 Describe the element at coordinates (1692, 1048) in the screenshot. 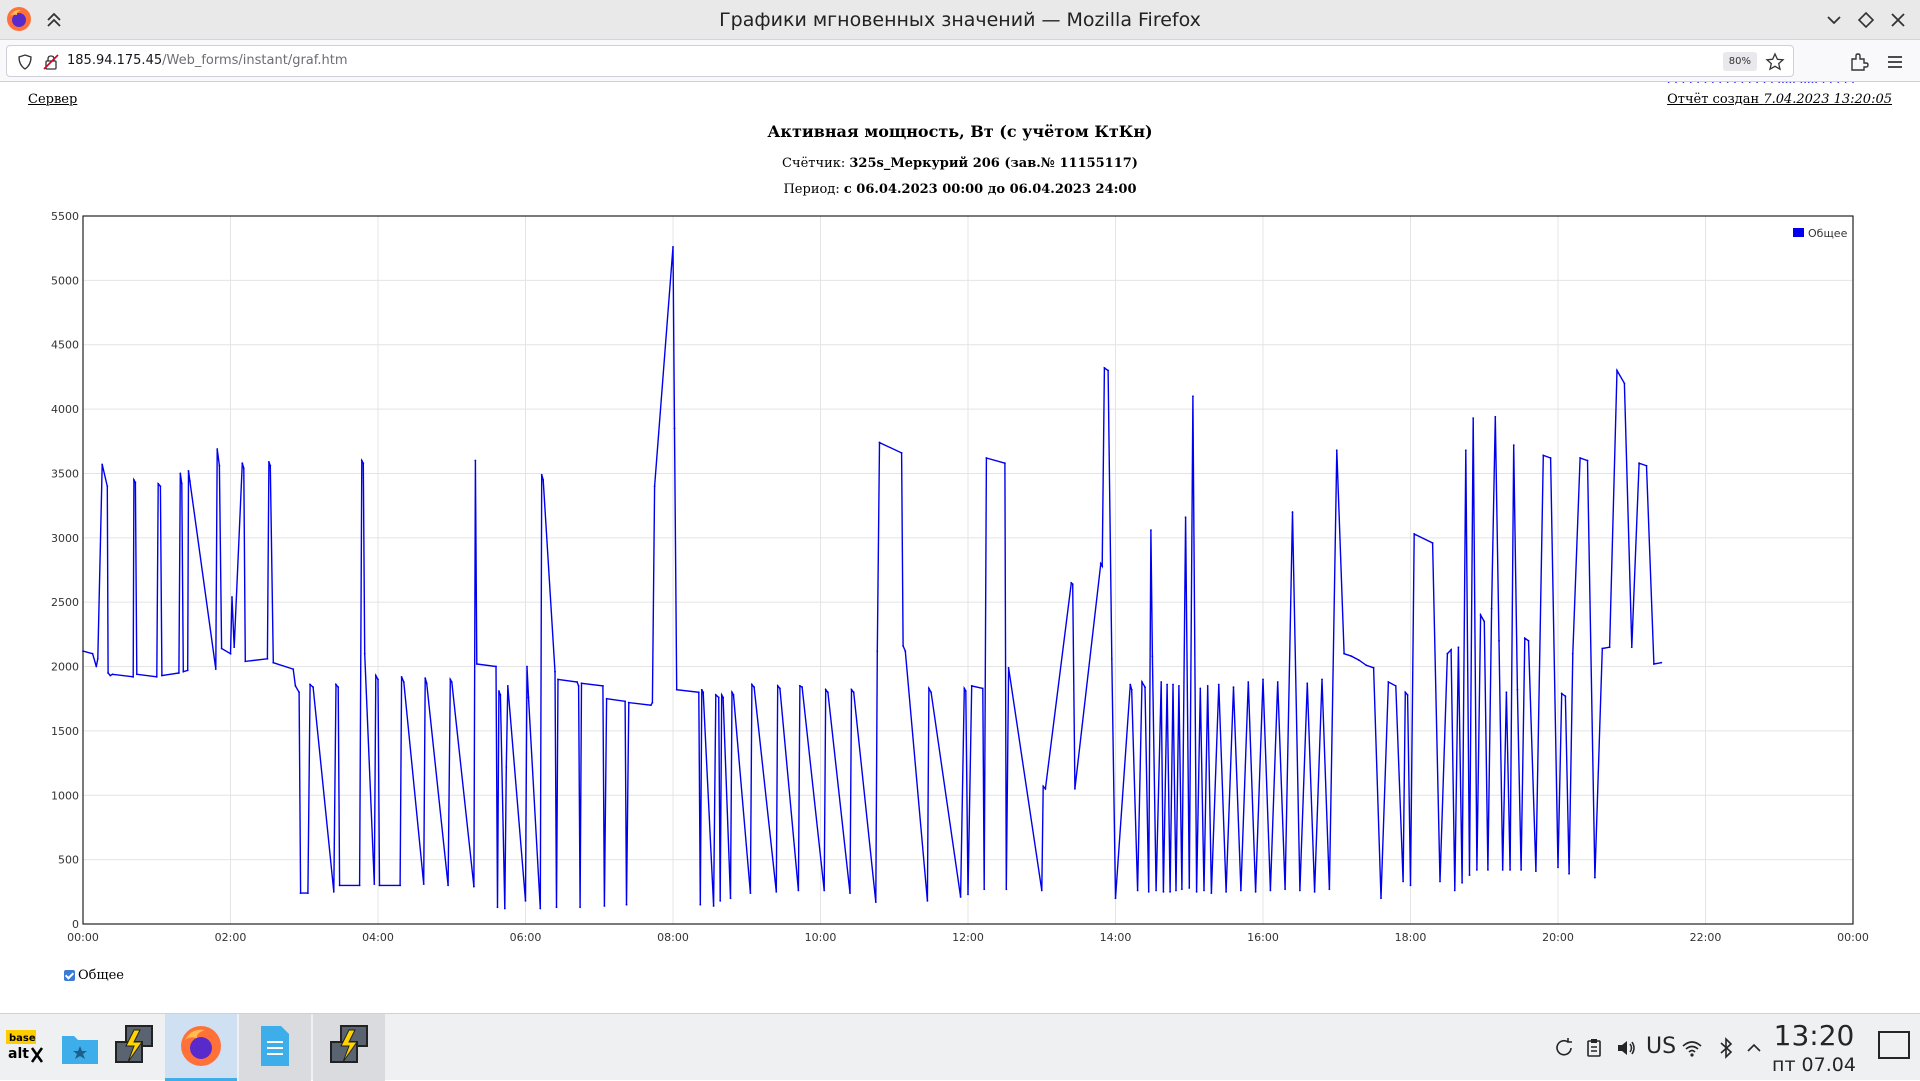

I see `wifi-icon` at that location.